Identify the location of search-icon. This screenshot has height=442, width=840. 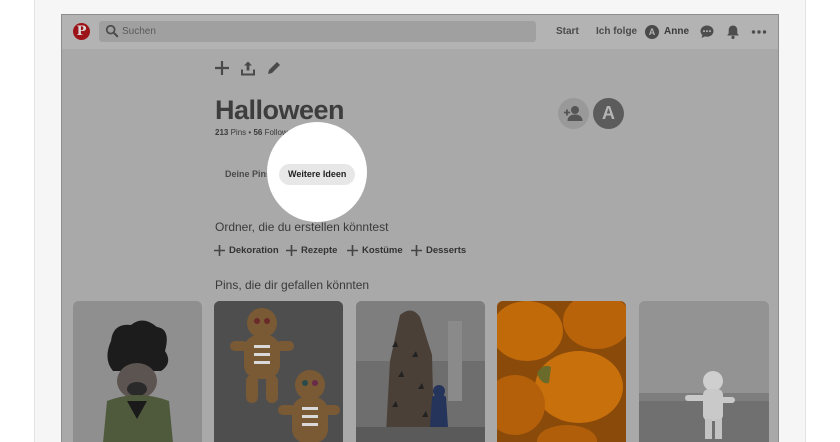
(112, 31).